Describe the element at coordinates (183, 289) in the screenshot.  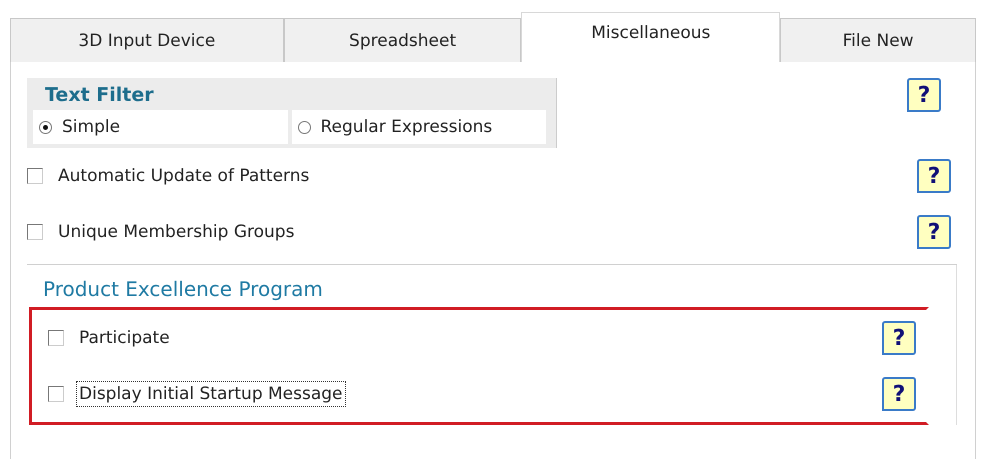
I see `section-title: Product Excellence Program` at that location.